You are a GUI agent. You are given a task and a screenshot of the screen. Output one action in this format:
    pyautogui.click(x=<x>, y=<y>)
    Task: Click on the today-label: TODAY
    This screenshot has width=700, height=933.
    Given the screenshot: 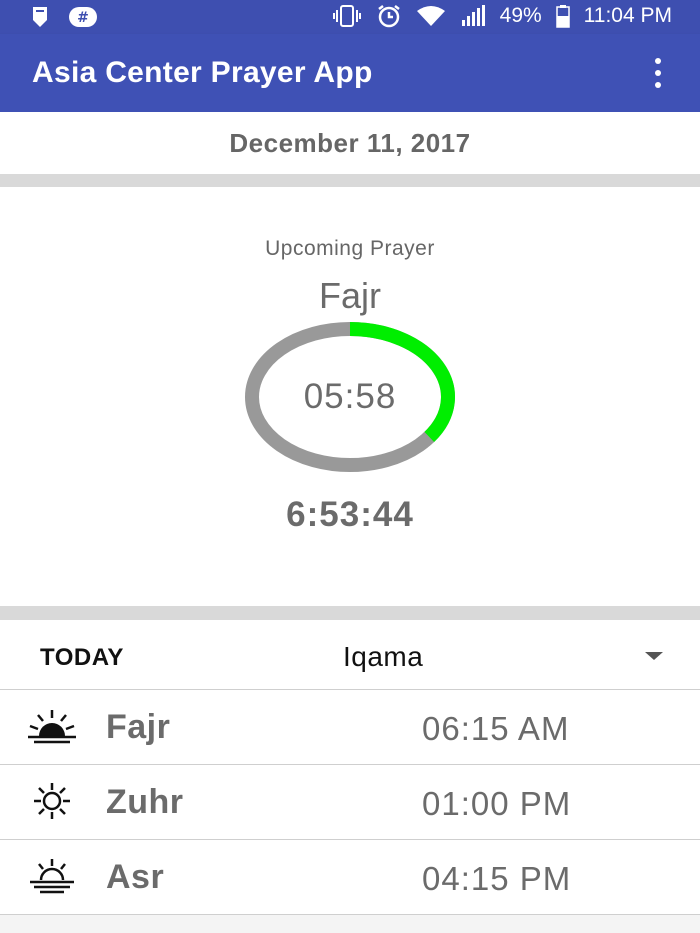 What is the action you would take?
    pyautogui.click(x=82, y=657)
    